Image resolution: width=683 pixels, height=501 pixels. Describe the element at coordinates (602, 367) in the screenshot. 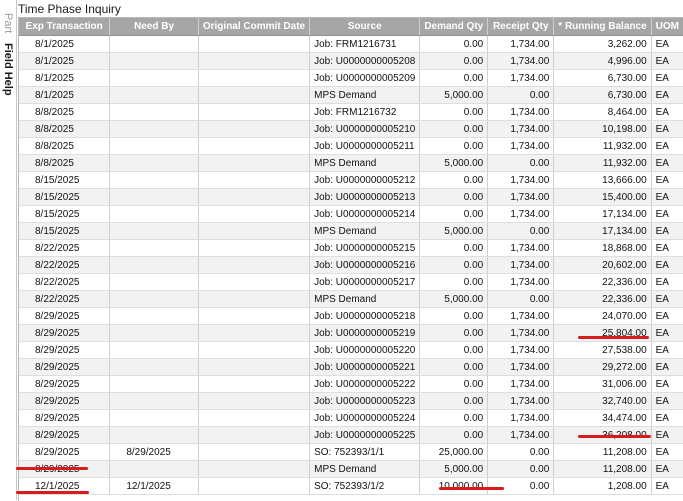

I see `cell-running-balance: 29,272.00` at that location.